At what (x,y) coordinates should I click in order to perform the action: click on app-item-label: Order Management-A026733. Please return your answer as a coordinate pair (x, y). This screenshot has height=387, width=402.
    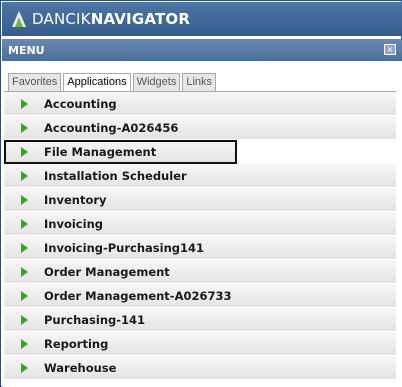
    Looking at the image, I should click on (138, 295).